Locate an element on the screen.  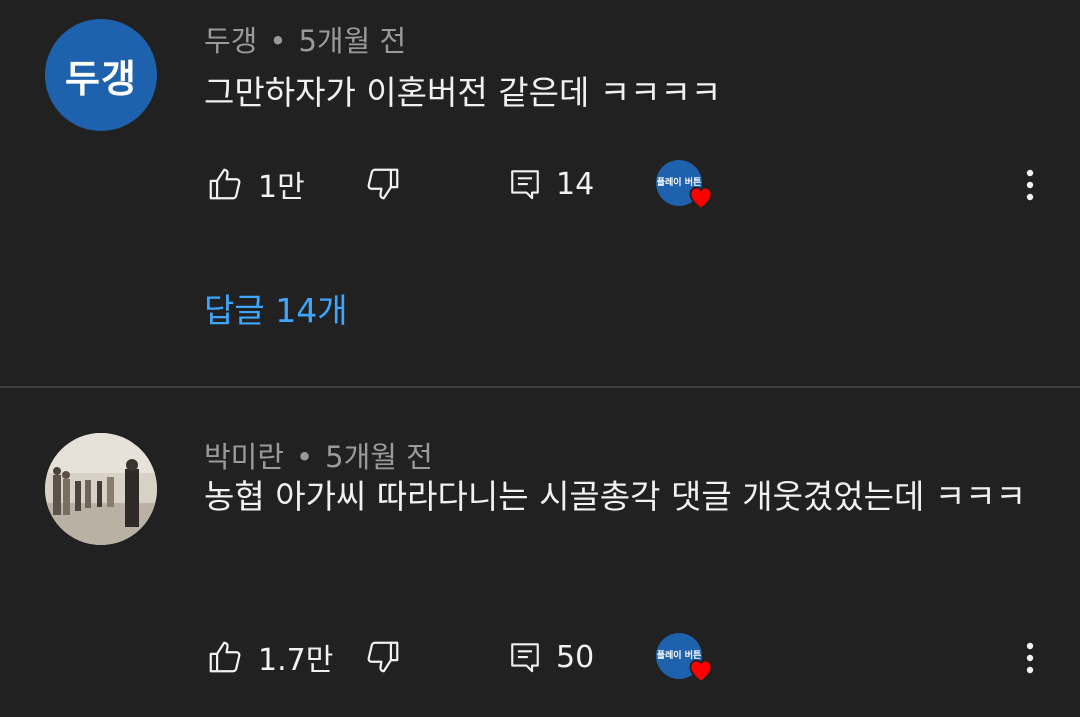
comment-meta: 두갱 • 5개월 전 is located at coordinates (305, 39).